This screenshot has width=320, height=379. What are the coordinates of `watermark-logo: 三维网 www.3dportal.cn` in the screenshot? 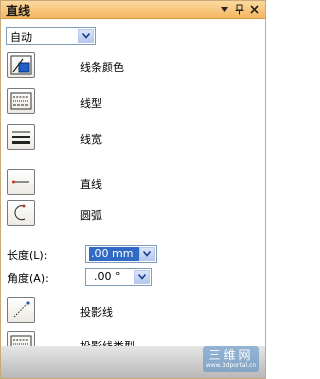 It's located at (231, 359).